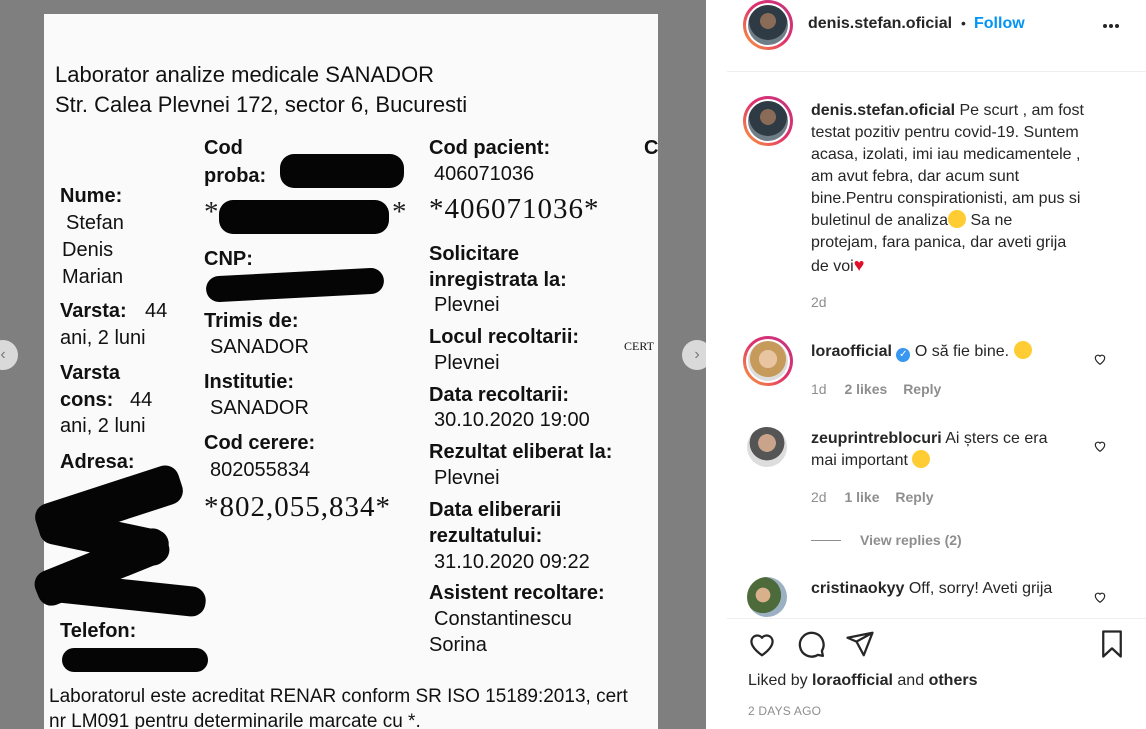 This screenshot has height=729, width=1146. I want to click on cod-pacient-value: 406071036, so click(484, 174).